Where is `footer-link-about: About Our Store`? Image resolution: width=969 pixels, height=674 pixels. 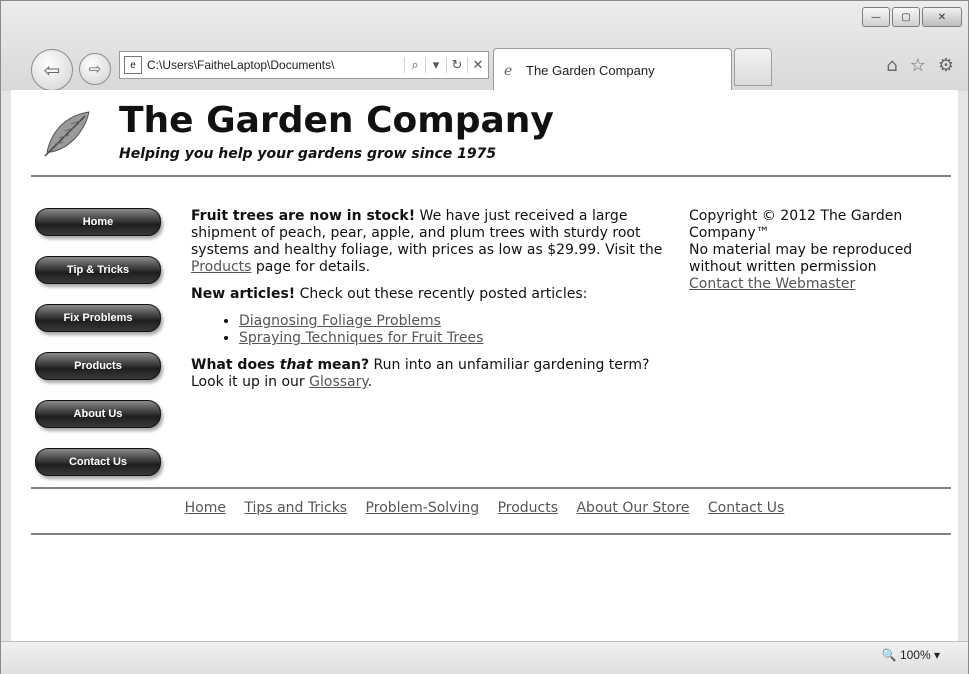 footer-link-about: About Our Store is located at coordinates (632, 508).